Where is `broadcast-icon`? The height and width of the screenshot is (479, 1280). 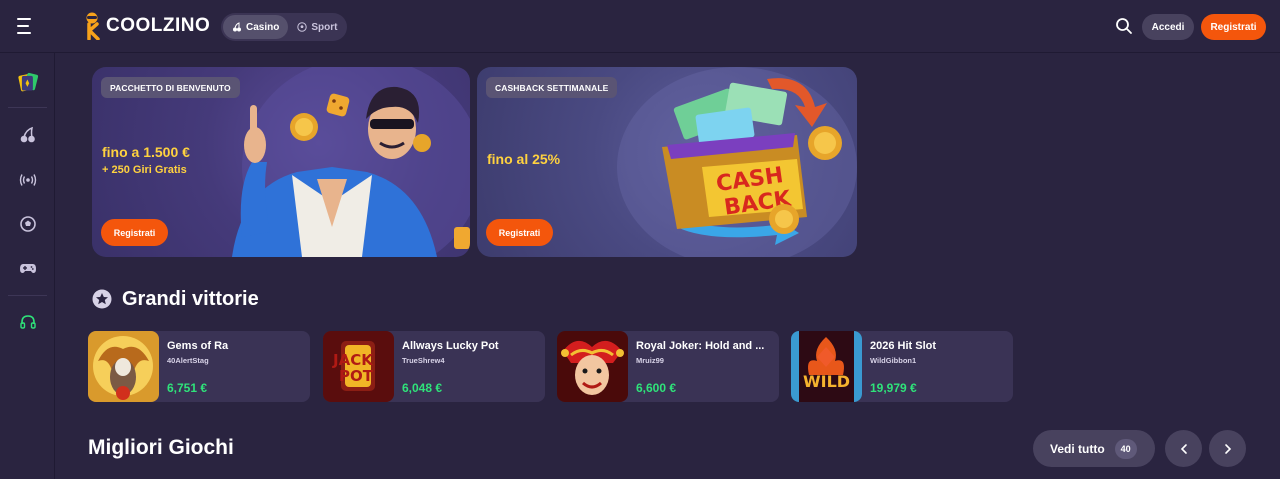 broadcast-icon is located at coordinates (27, 180).